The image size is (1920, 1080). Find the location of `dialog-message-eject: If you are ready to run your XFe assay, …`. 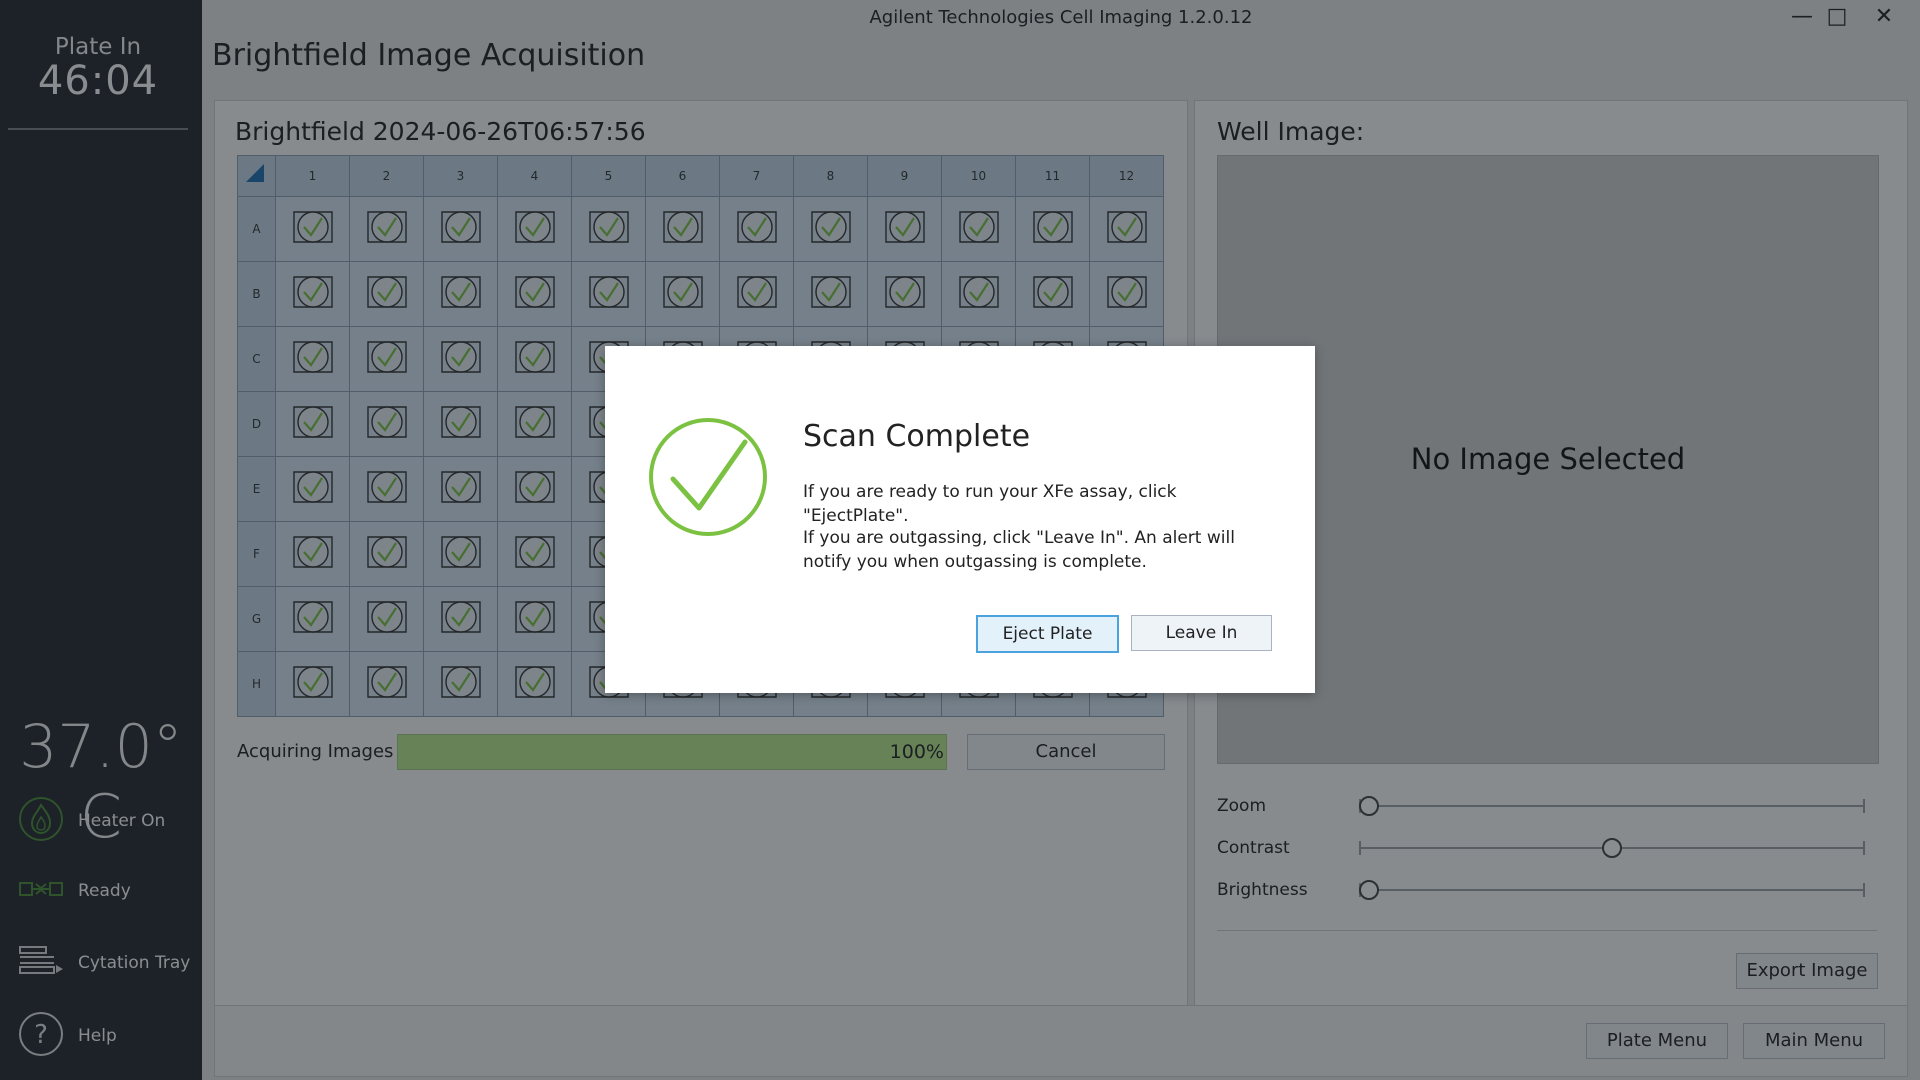

dialog-message-eject: If you are ready to run your XFe assay, … is located at coordinates (990, 504).